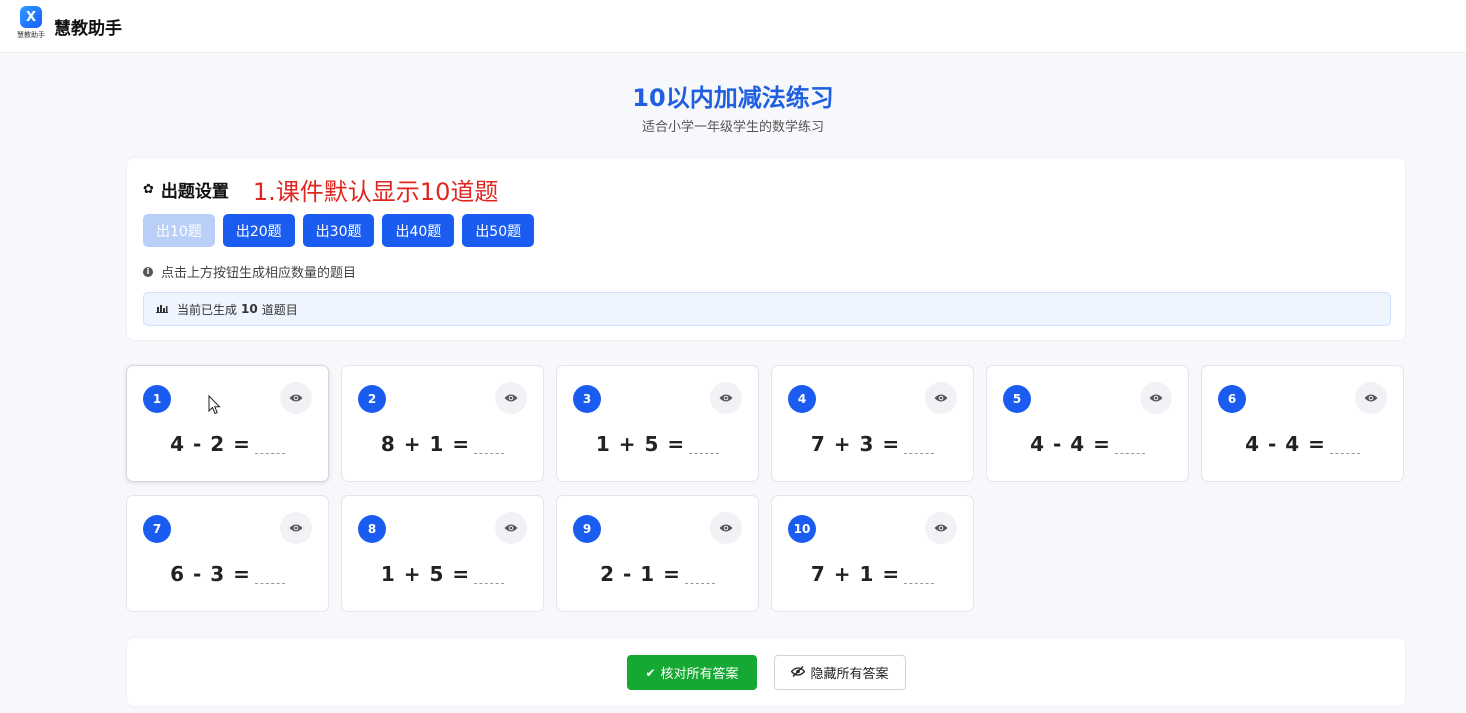 Image resolution: width=1466 pixels, height=713 pixels. Describe the element at coordinates (855, 444) in the screenshot. I see `expression-text: 7 + 3 =` at that location.